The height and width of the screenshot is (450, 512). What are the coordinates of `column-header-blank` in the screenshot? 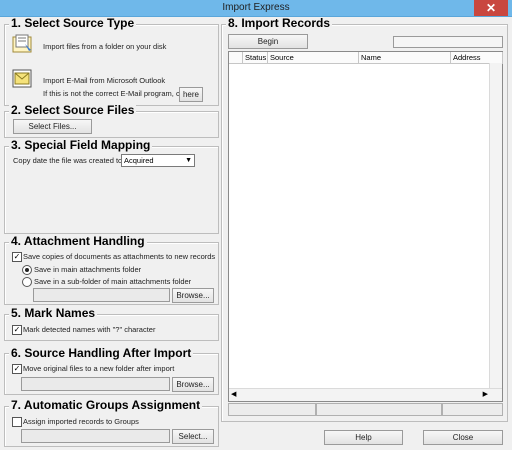 It's located at (236, 58).